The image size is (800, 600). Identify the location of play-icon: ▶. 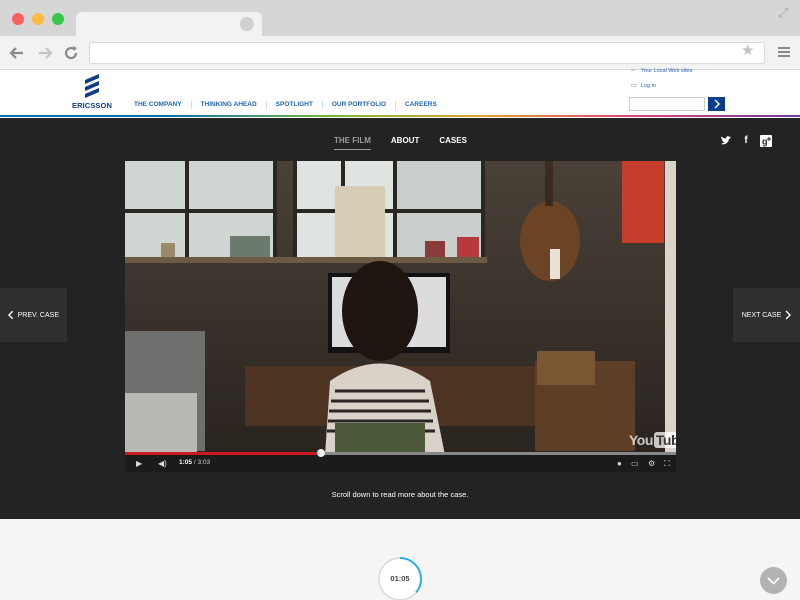
(139, 463).